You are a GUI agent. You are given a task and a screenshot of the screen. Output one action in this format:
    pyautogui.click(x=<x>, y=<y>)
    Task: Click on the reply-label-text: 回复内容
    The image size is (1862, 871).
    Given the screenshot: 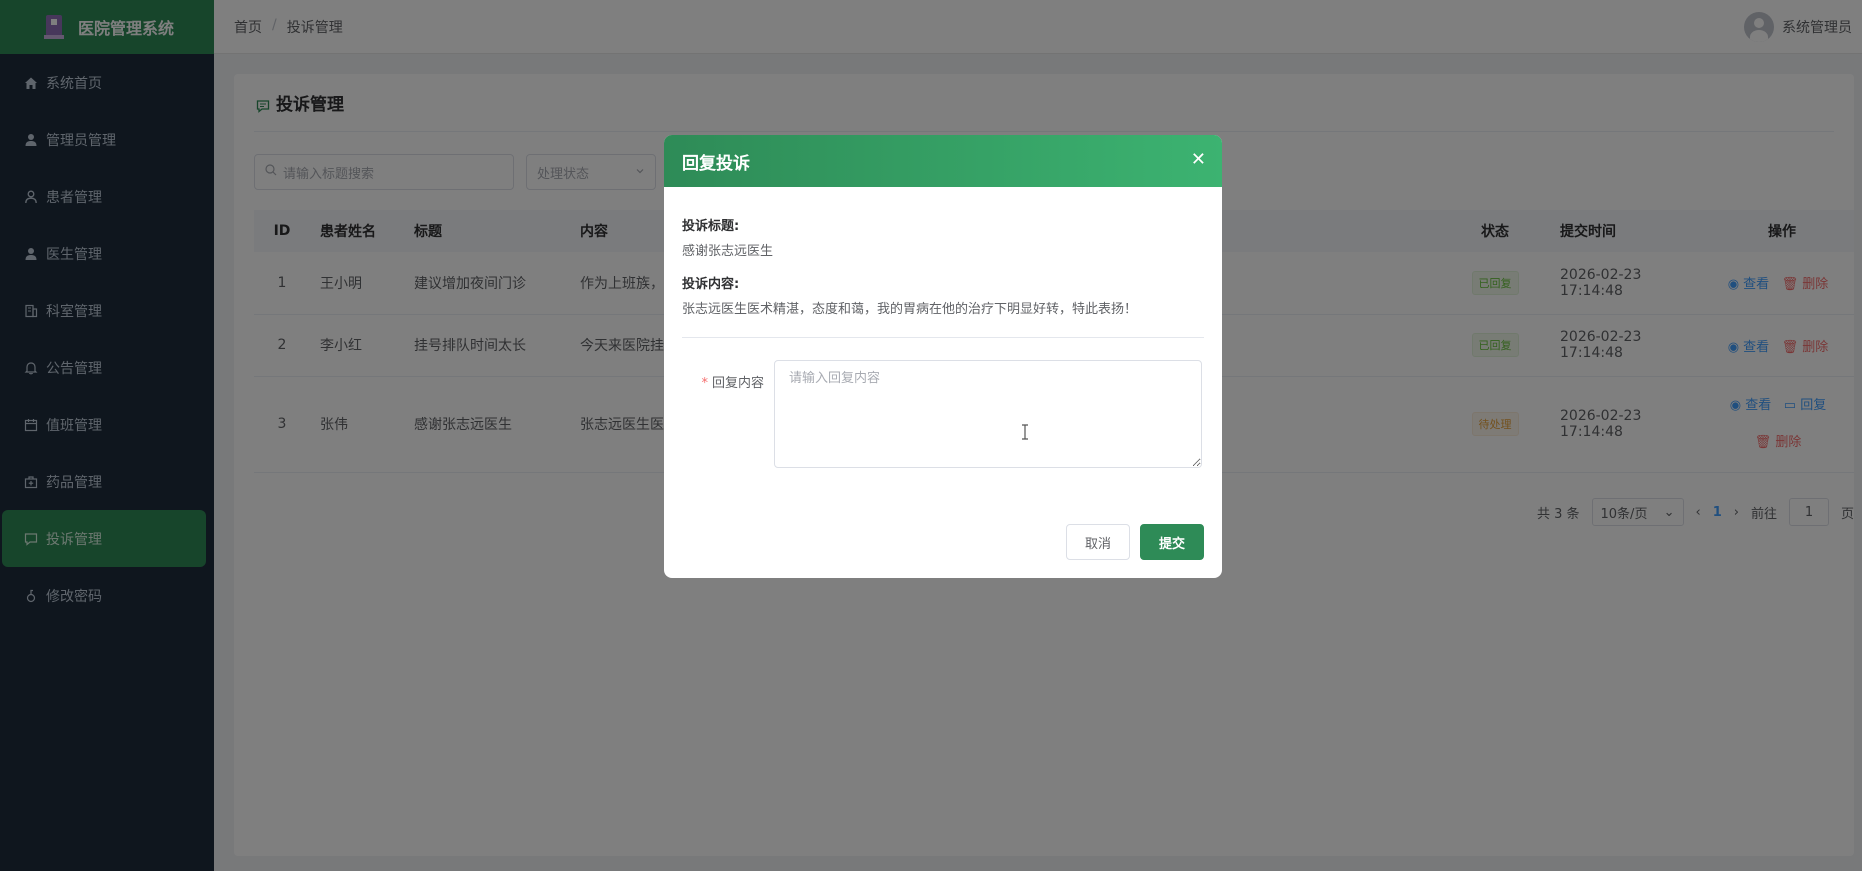 What is the action you would take?
    pyautogui.click(x=737, y=383)
    